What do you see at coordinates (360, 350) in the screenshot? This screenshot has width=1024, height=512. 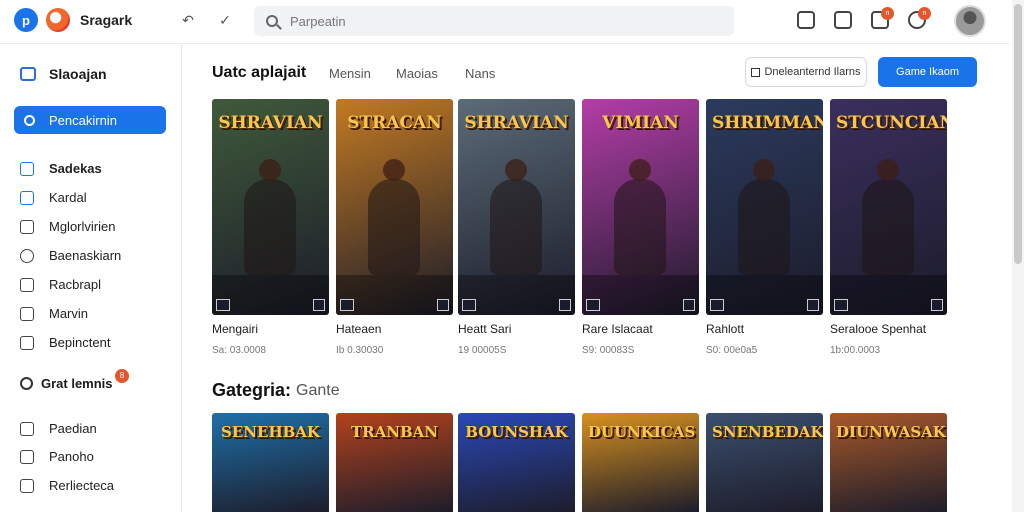 I see `game-meta: Ib 0.30030` at bounding box center [360, 350].